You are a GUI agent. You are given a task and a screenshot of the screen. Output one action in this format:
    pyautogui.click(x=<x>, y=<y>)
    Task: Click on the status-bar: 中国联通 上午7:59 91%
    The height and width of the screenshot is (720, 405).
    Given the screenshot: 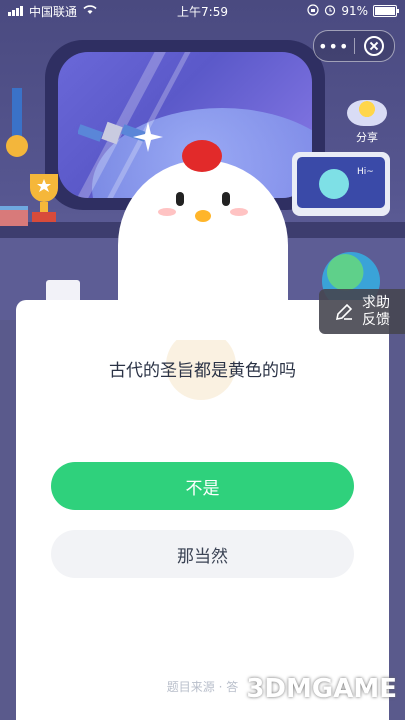 What is the action you would take?
    pyautogui.click(x=202, y=11)
    